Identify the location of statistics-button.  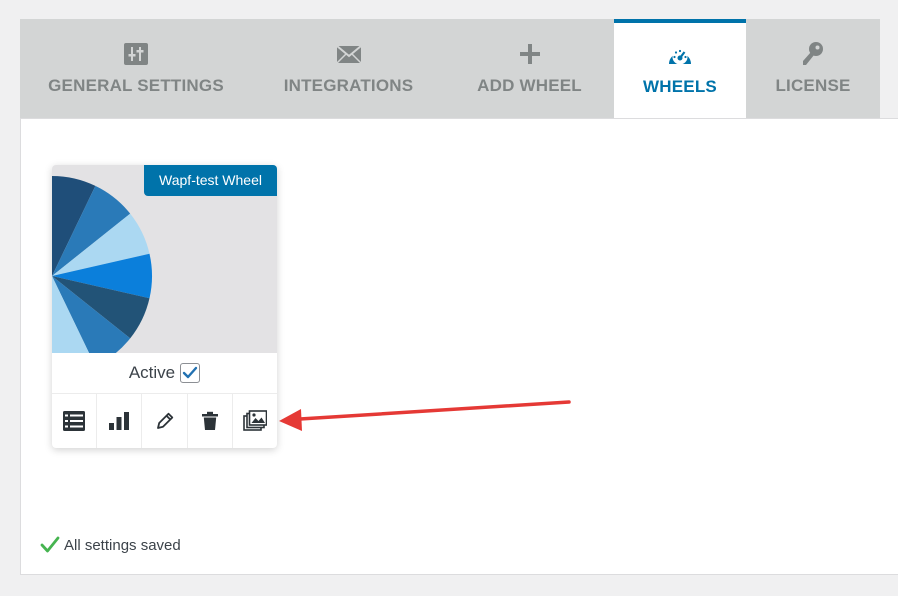
(120, 421).